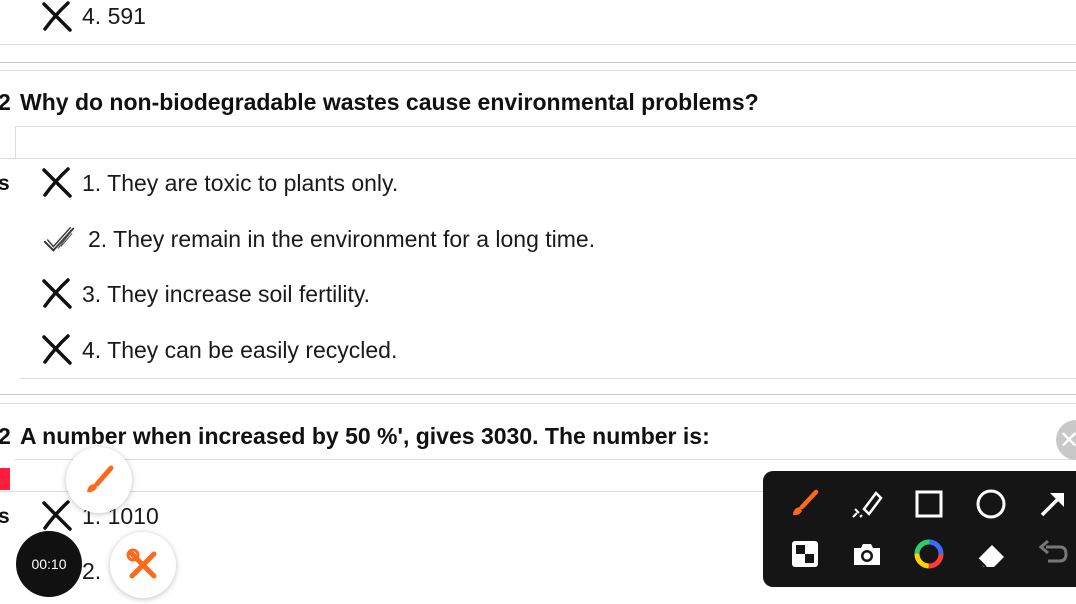  I want to click on option-text: 3. They increase soil fertility., so click(226, 294).